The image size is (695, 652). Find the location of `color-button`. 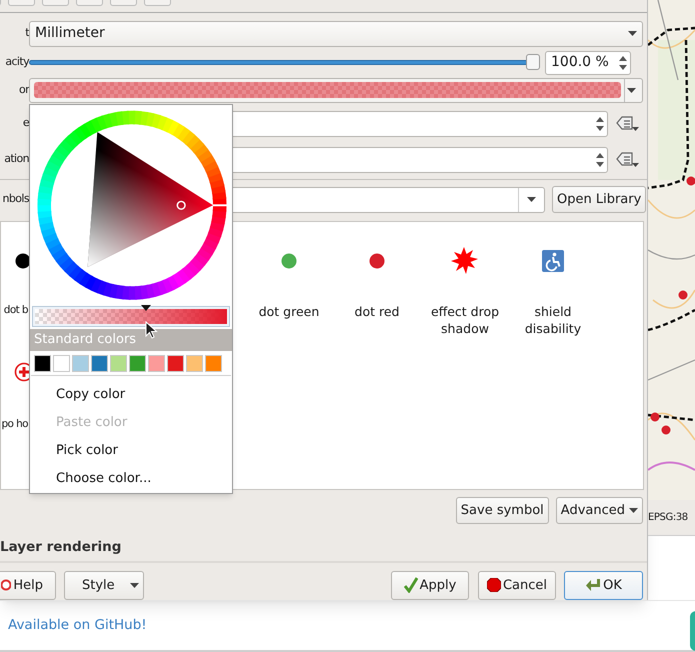

color-button is located at coordinates (336, 90).